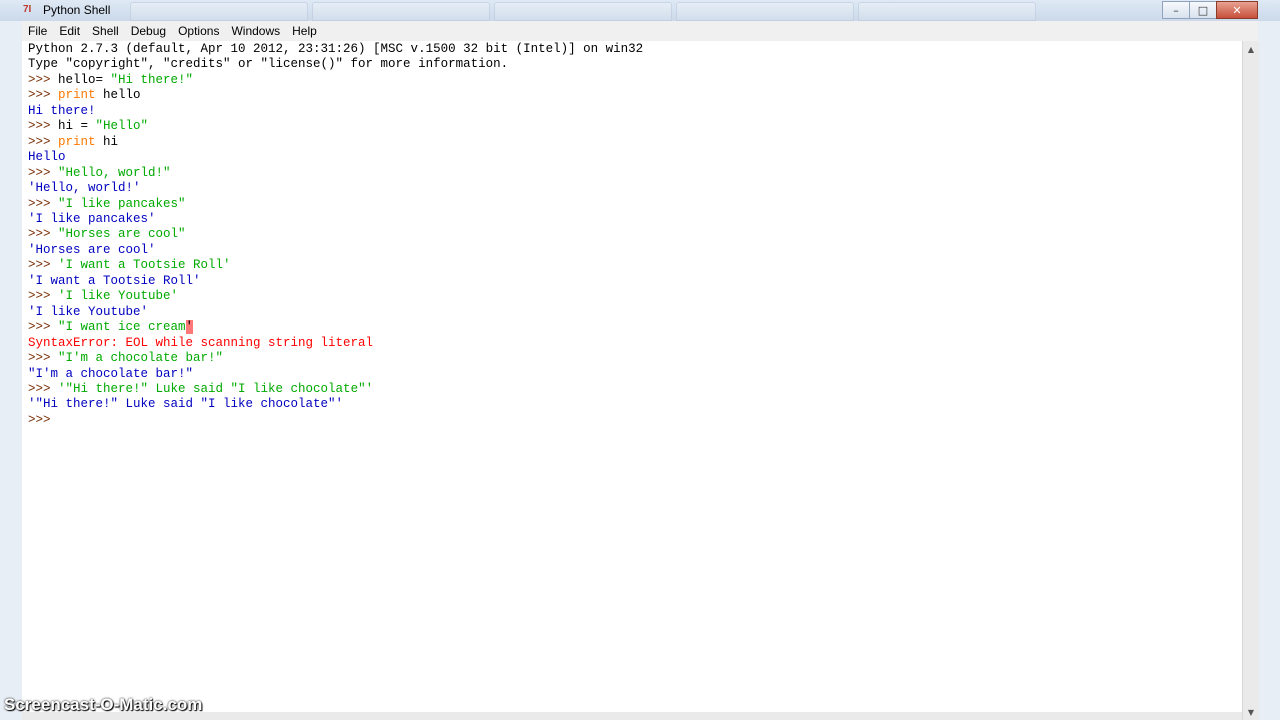 This screenshot has width=1280, height=720. What do you see at coordinates (118, 95) in the screenshot?
I see `code-token: hello` at bounding box center [118, 95].